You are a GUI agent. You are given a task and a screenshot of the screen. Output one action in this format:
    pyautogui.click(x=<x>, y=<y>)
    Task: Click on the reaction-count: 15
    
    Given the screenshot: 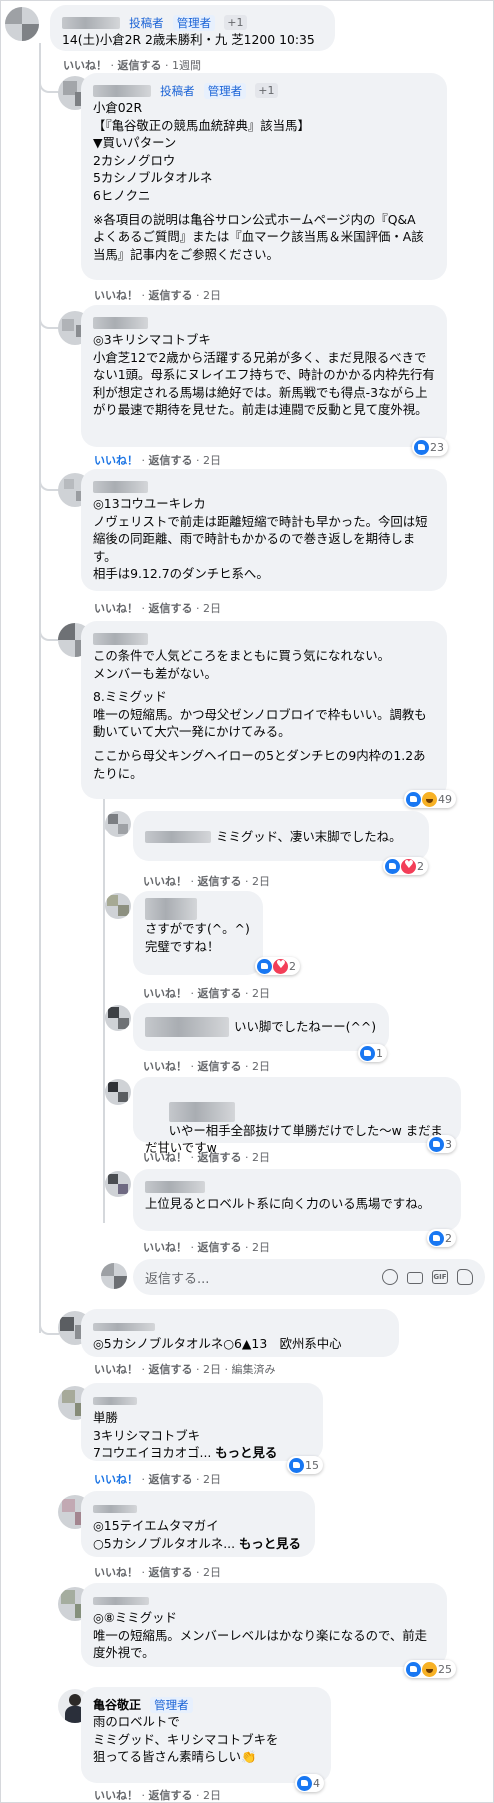 What is the action you would take?
    pyautogui.click(x=305, y=1465)
    